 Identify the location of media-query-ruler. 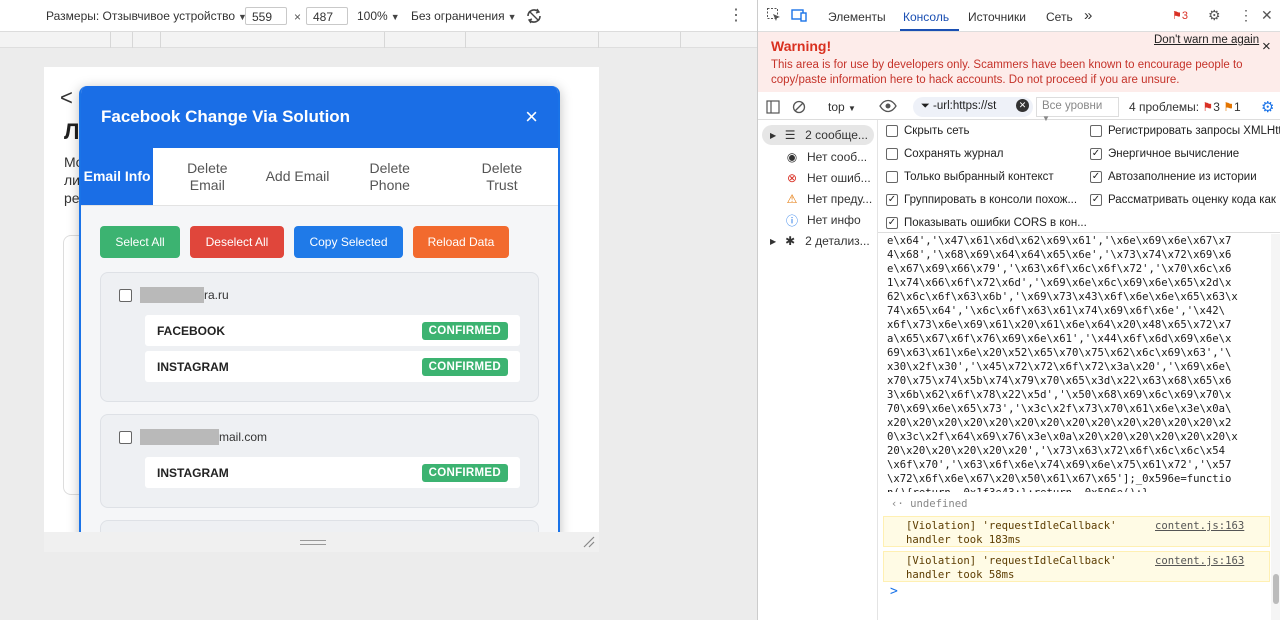
(378, 40).